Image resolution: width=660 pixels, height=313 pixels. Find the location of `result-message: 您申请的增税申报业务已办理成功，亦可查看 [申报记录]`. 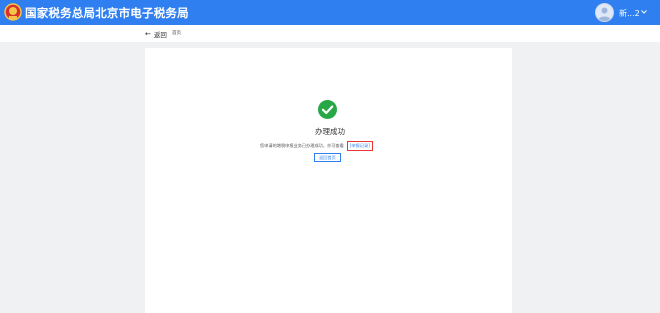

result-message: 您申请的增税申报业务已办理成功，亦可查看 [申报记录] is located at coordinates (316, 146).